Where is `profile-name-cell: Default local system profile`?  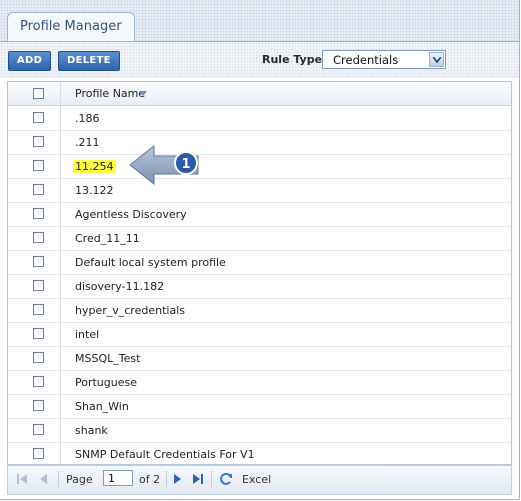
profile-name-cell: Default local system profile is located at coordinates (150, 262).